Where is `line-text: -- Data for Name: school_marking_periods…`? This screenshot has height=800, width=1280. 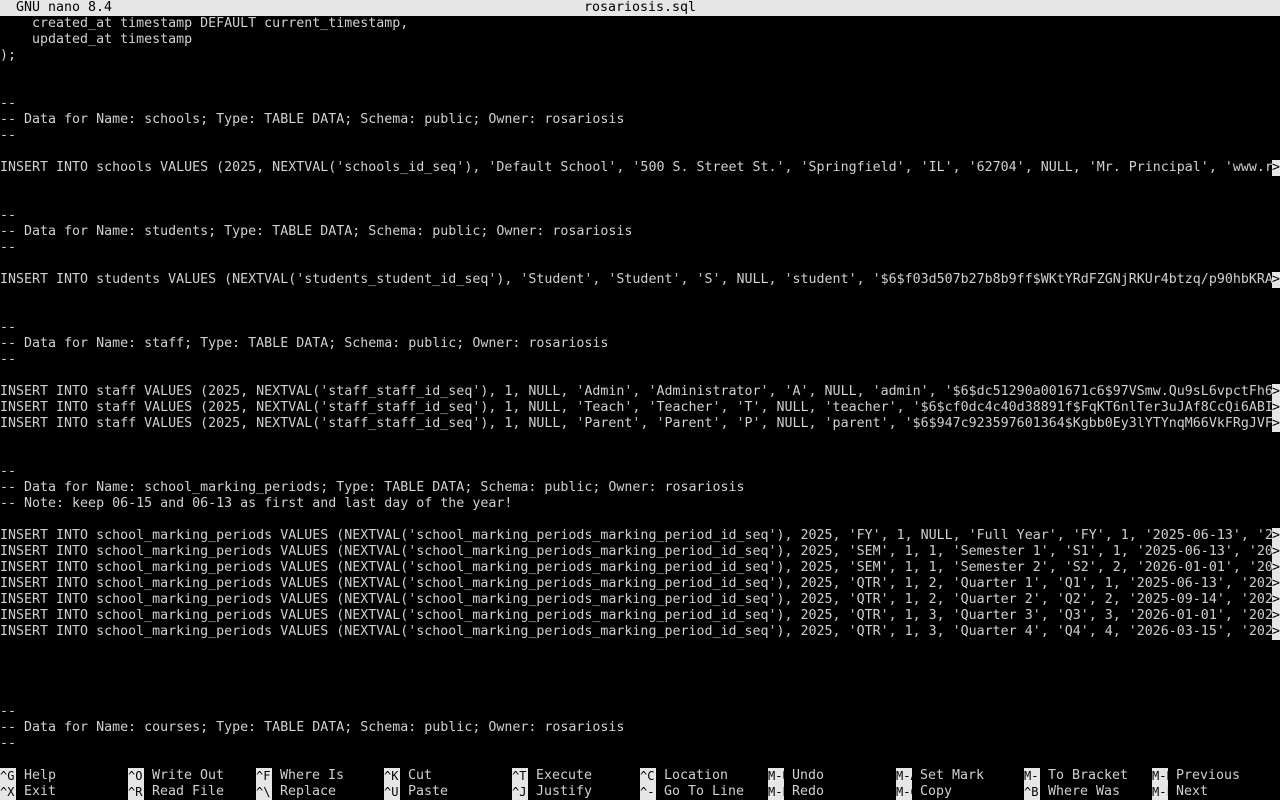 line-text: -- Data for Name: school_marking_periods… is located at coordinates (372, 487).